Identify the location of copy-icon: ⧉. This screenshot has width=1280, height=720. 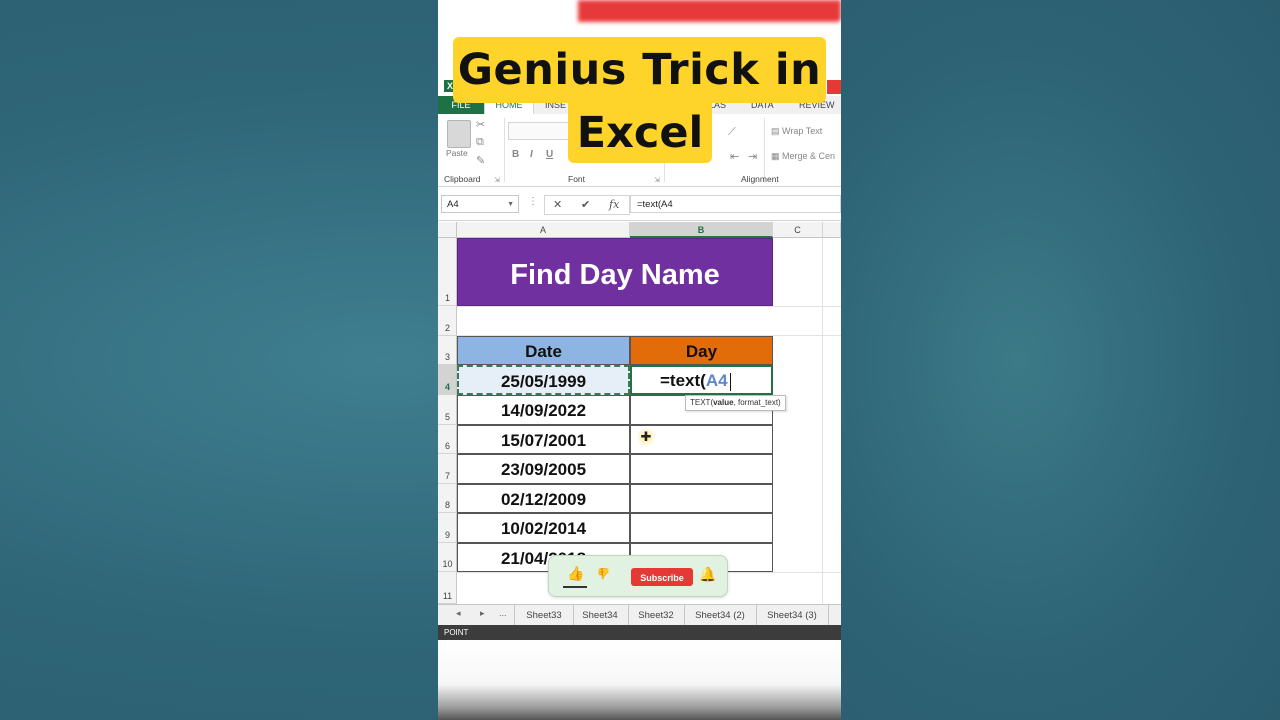
(480, 142).